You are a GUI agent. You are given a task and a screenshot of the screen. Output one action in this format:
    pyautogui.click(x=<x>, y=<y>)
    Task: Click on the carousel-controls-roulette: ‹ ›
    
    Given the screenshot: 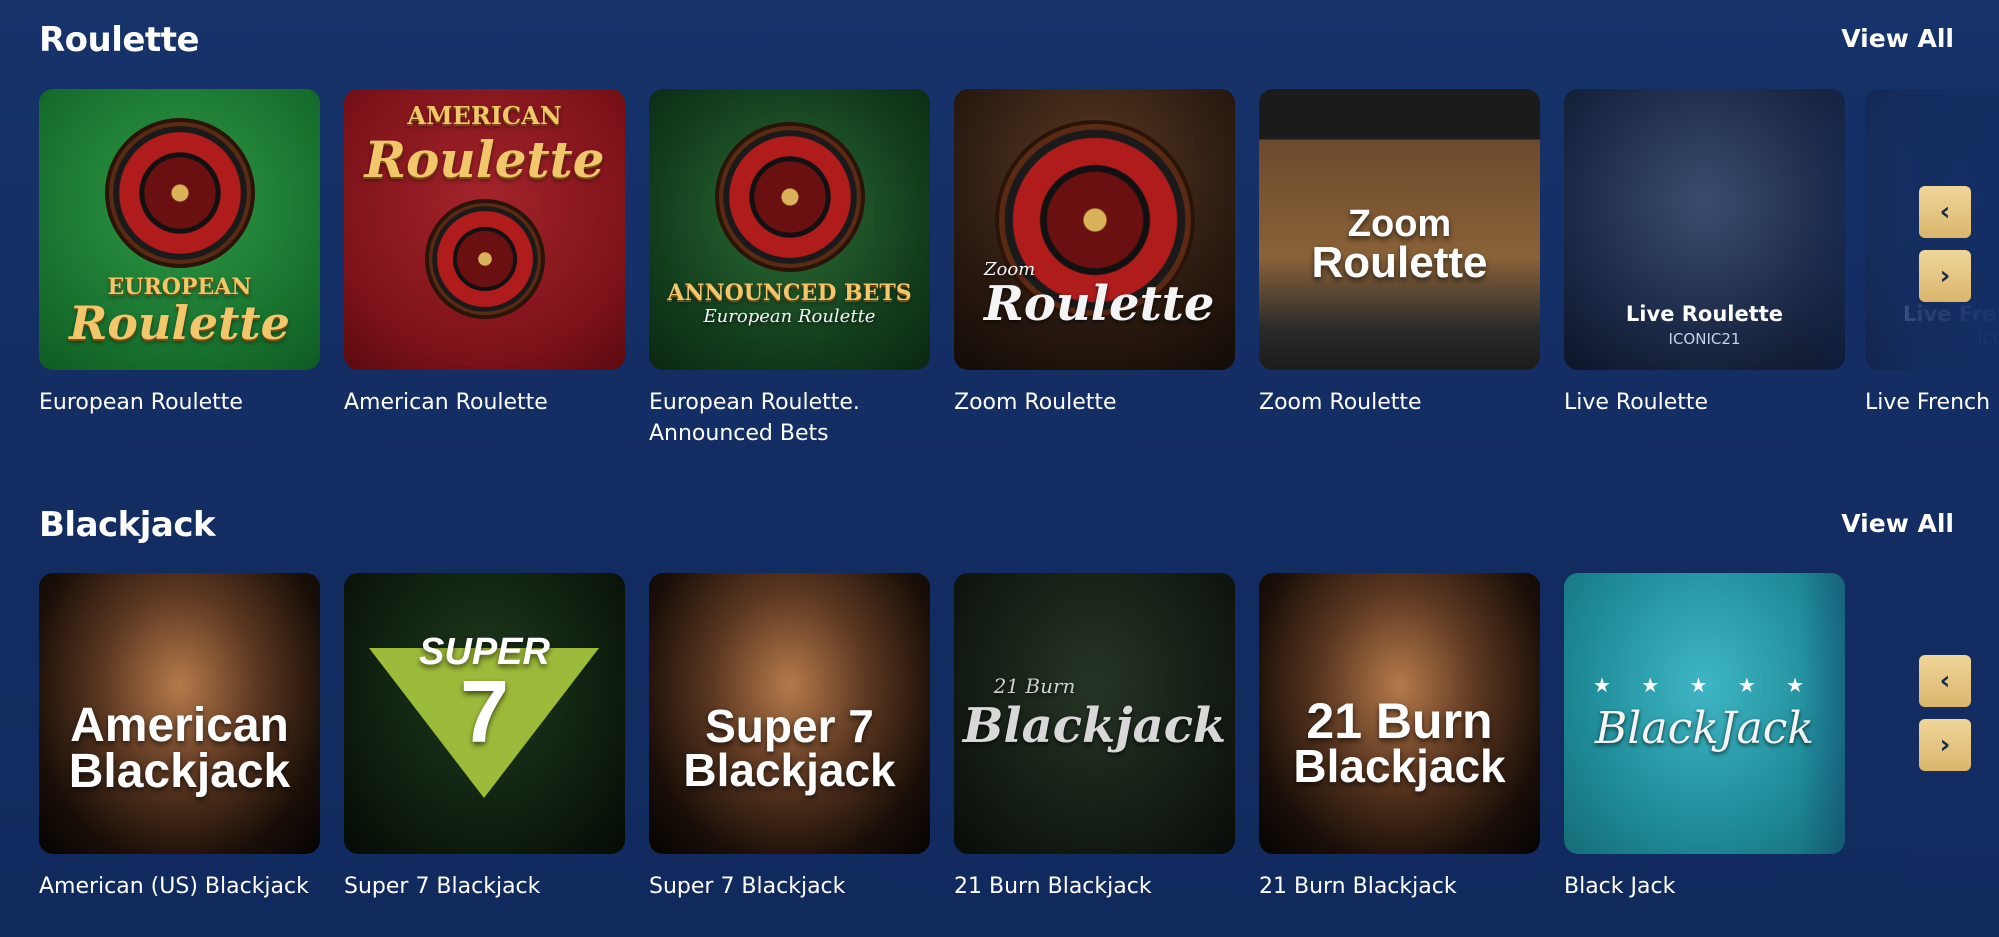 What is the action you would take?
    pyautogui.click(x=1945, y=244)
    